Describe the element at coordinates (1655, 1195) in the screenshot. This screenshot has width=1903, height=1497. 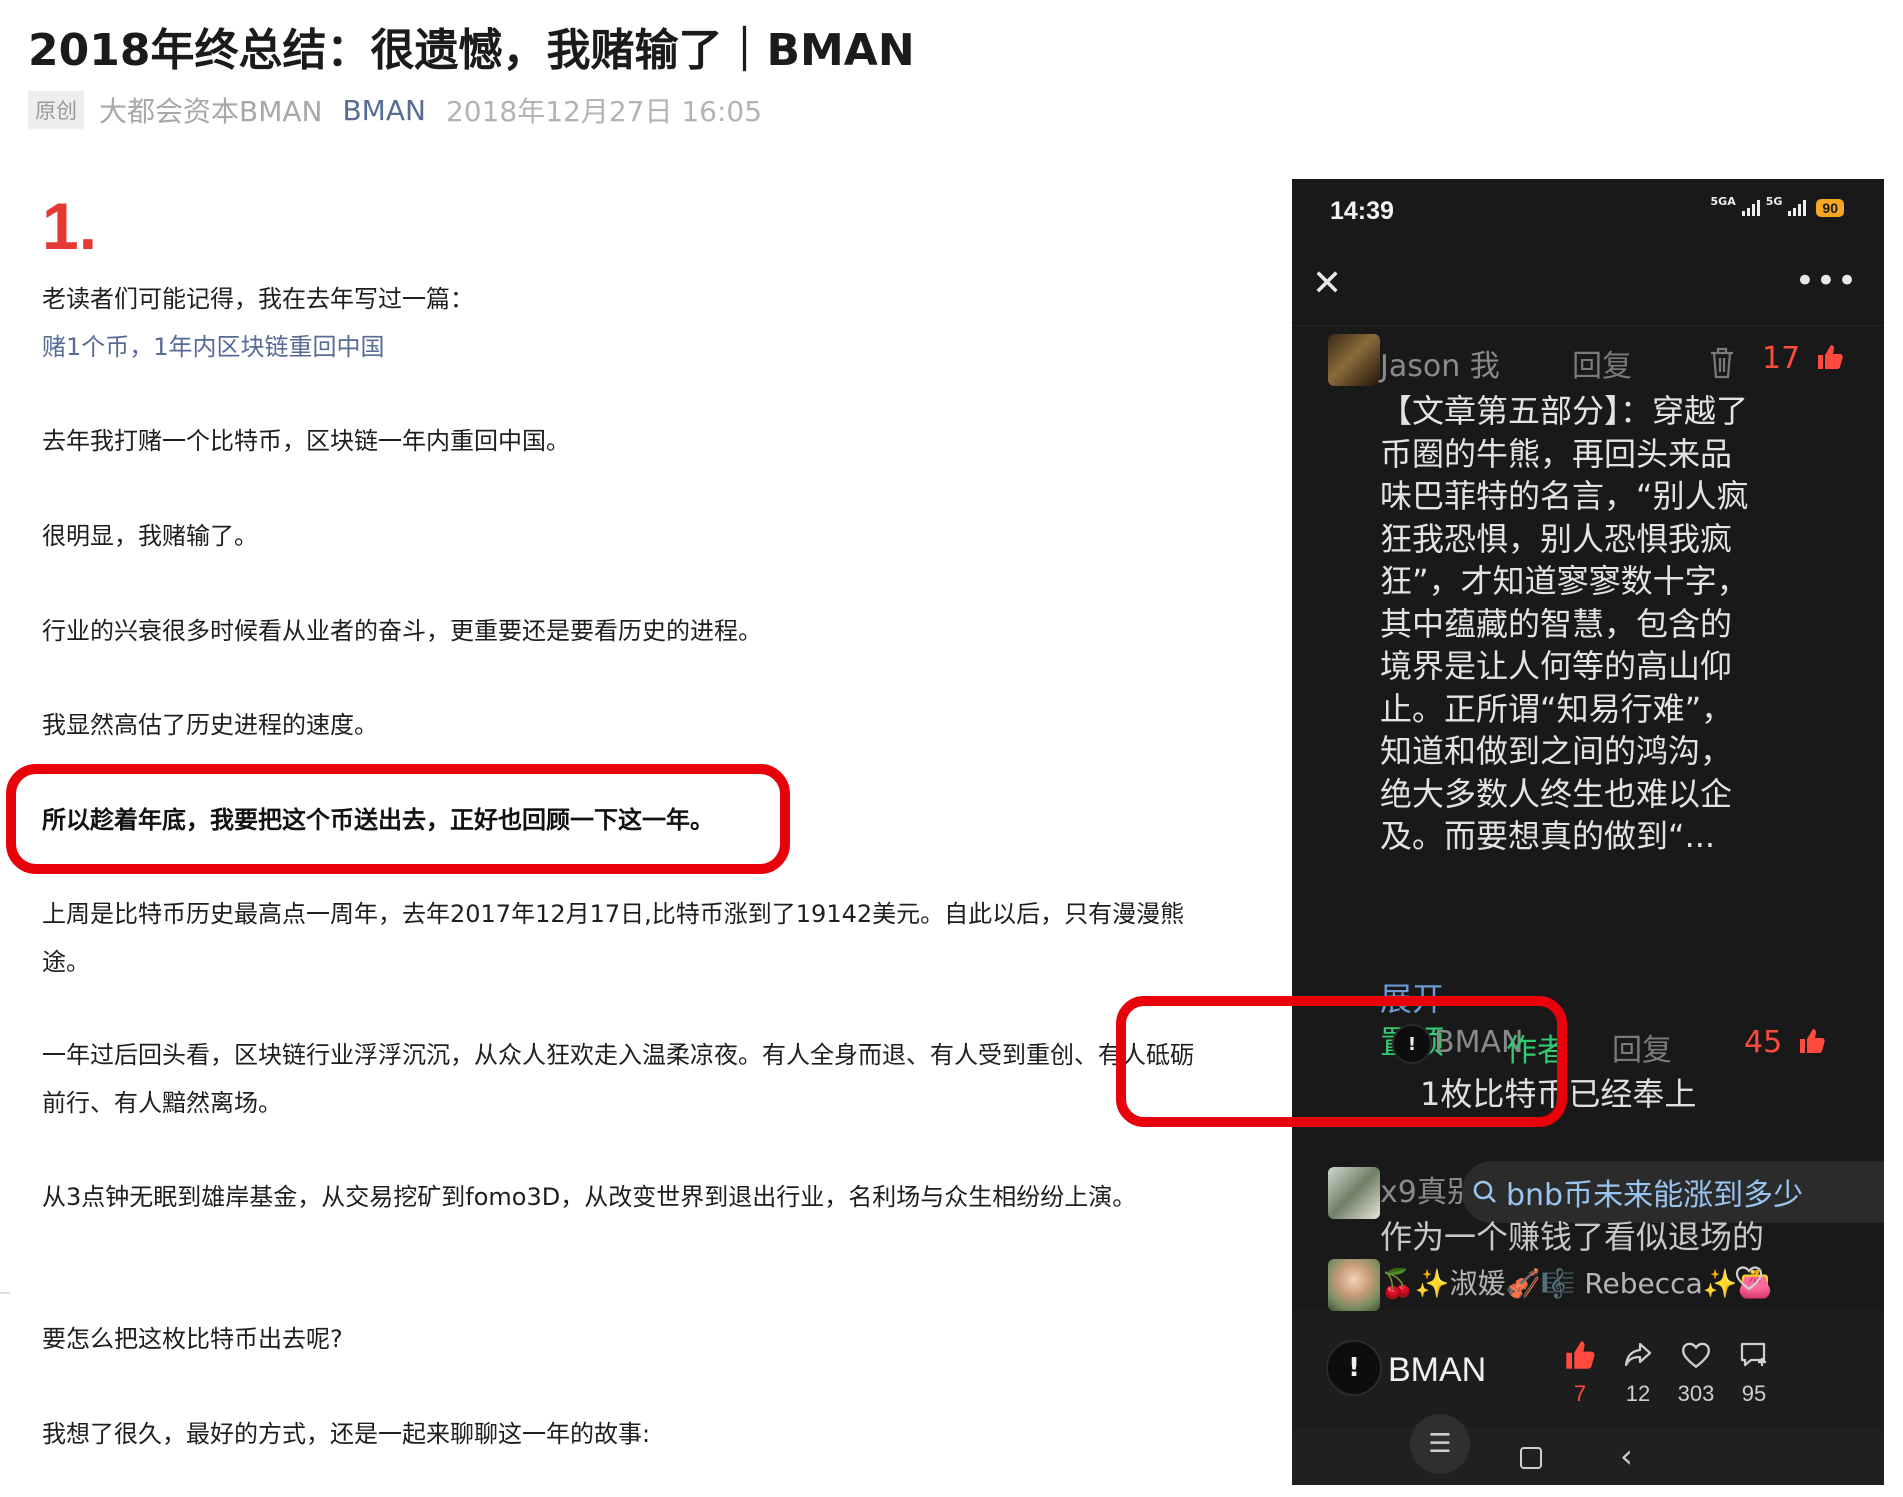
I see `search-suggestion-text: bnb币未来能涨到多少` at that location.